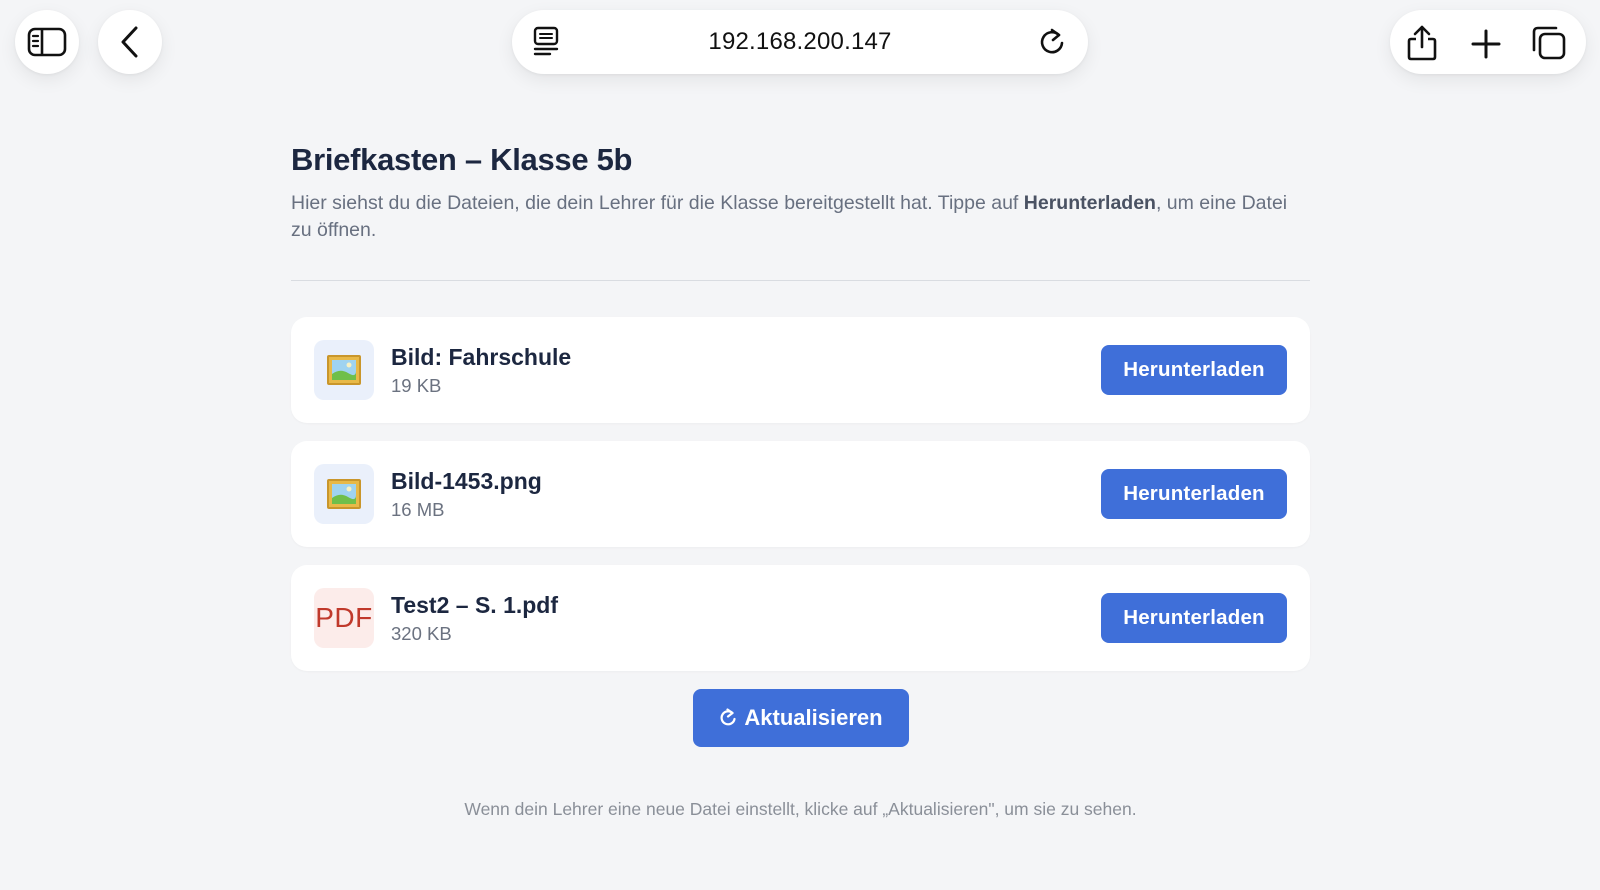 The image size is (1600, 890). I want to click on new-tab-plus-icon, so click(1486, 44).